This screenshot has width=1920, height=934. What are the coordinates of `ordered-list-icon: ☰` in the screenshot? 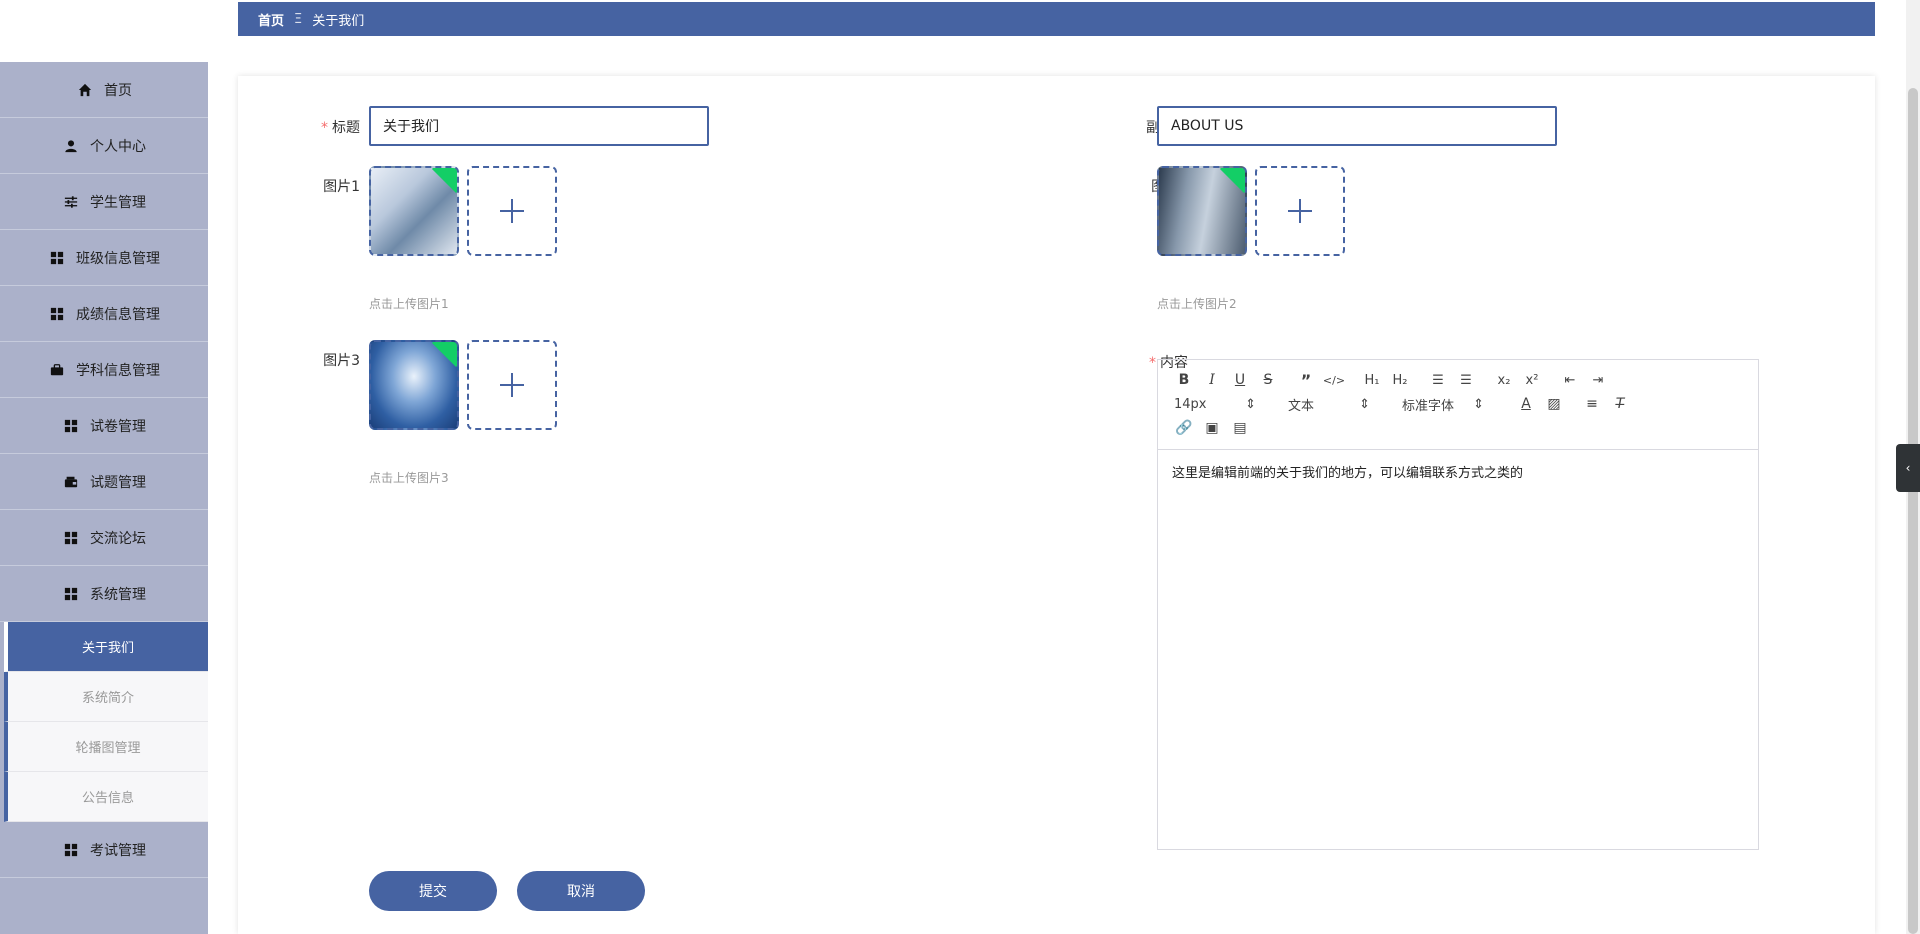 It's located at (1438, 380).